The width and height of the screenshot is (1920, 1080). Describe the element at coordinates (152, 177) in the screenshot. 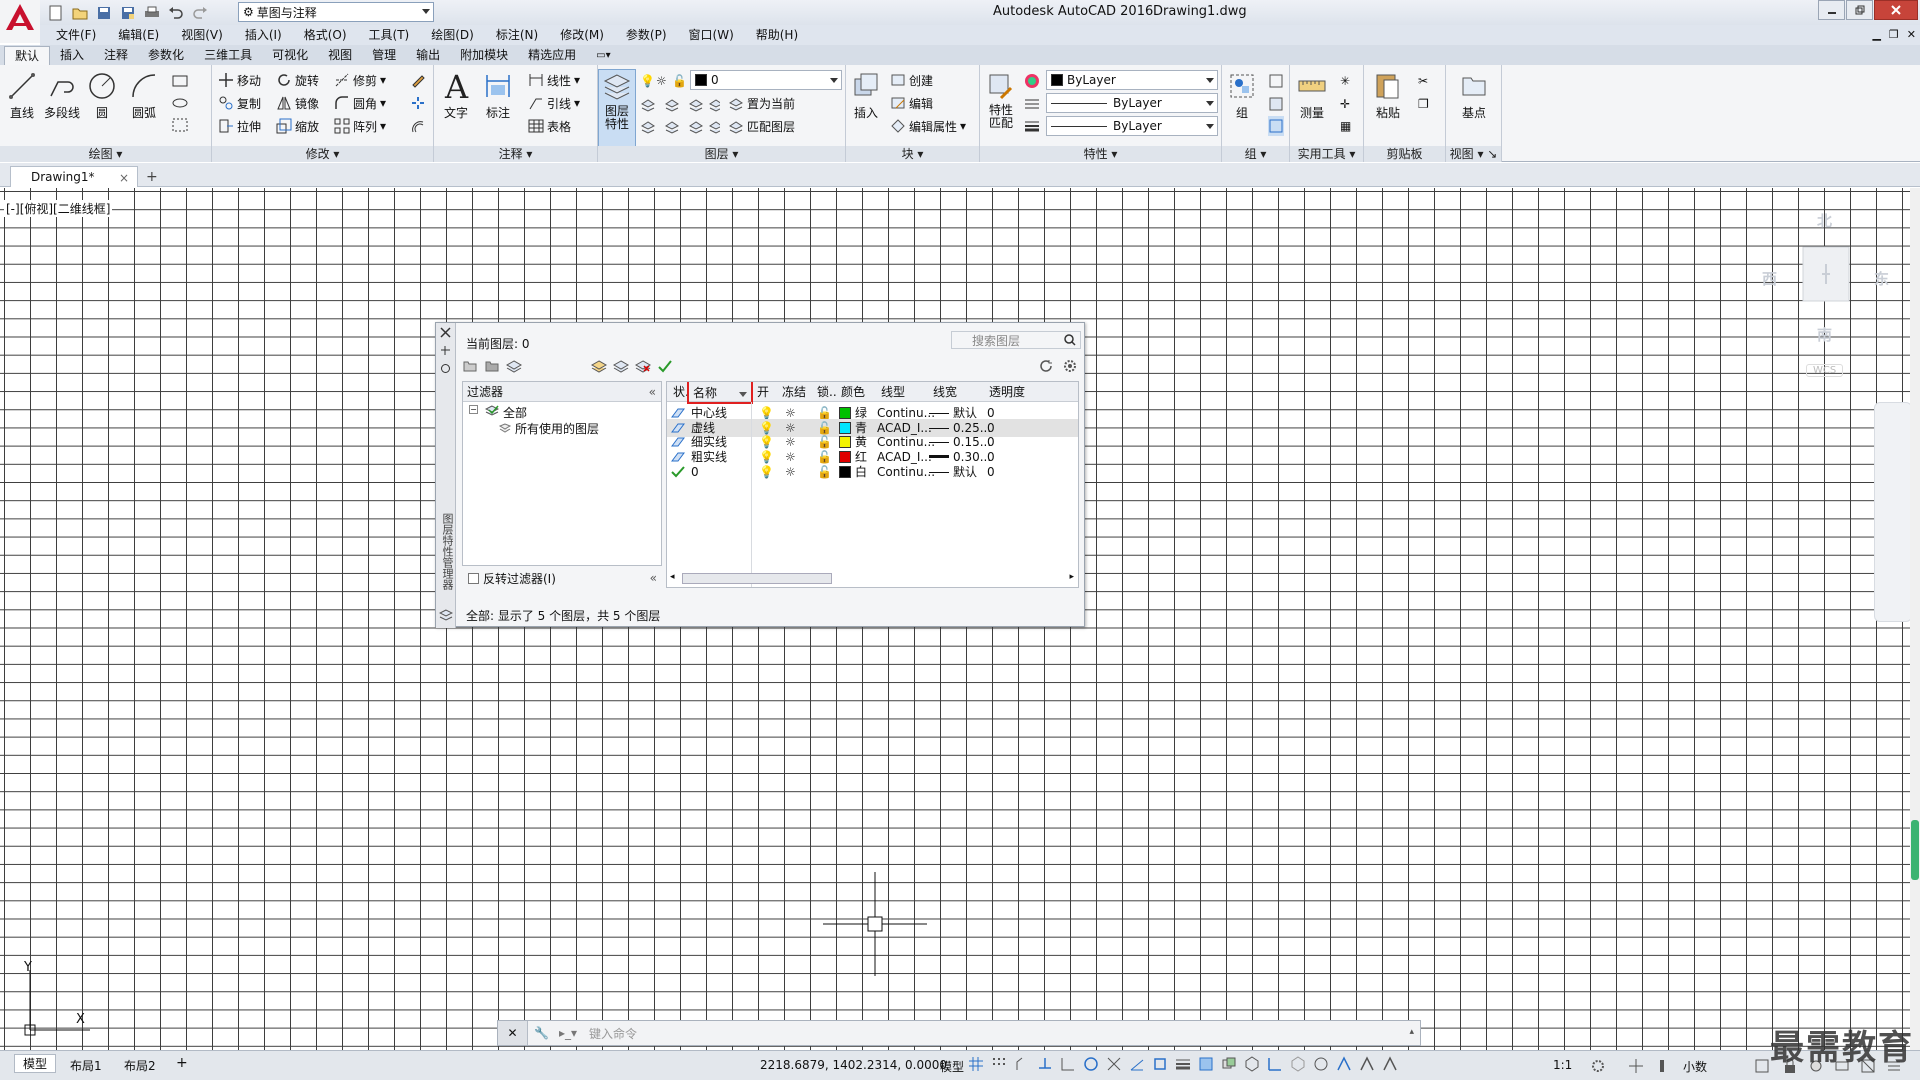

I see `new-tab-button: +` at that location.